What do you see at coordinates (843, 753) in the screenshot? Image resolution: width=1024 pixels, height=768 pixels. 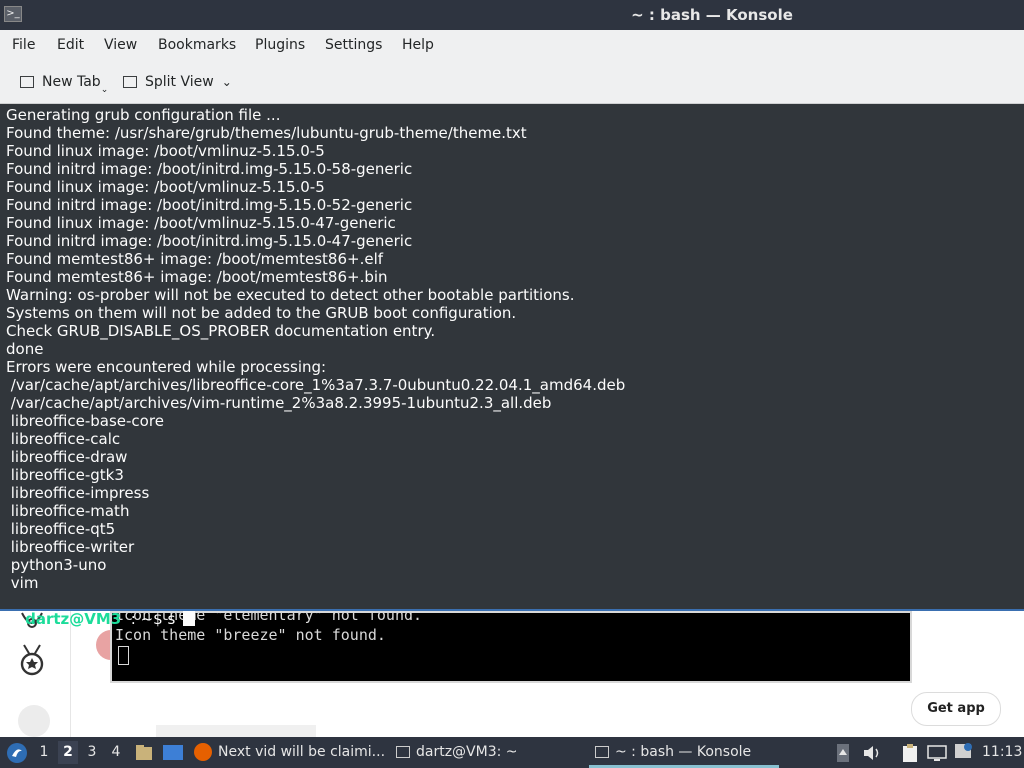 I see `scroll-up-icon` at bounding box center [843, 753].